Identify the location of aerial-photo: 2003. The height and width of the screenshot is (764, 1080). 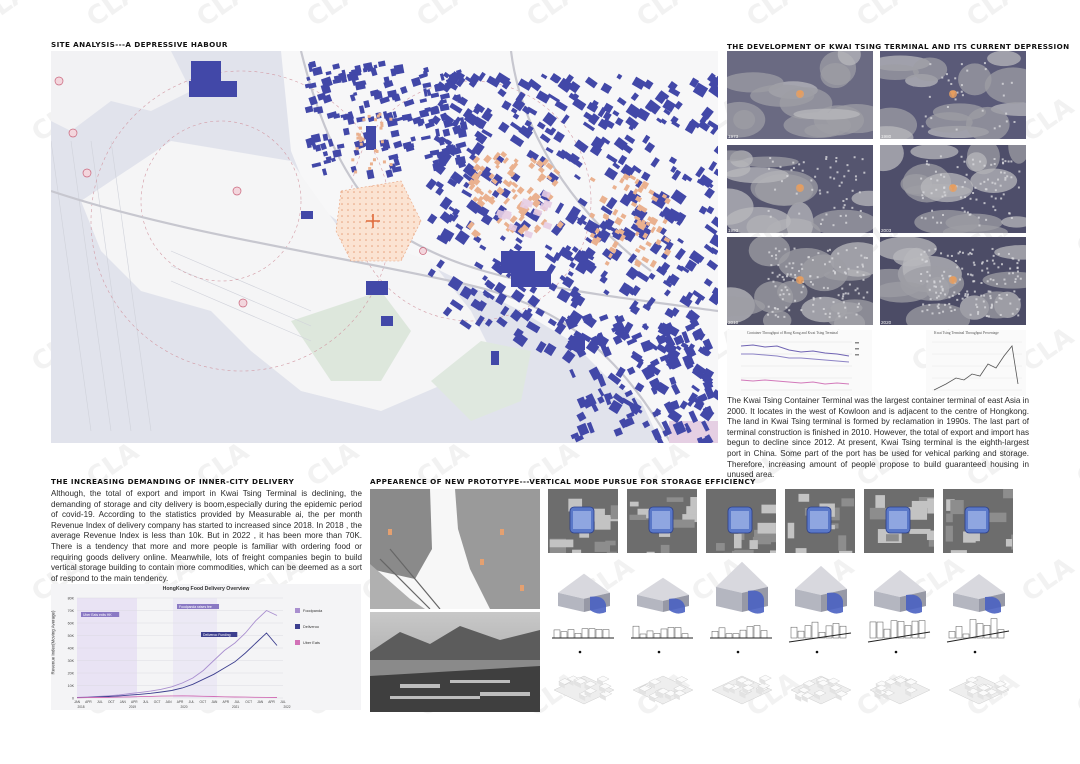
(953, 189).